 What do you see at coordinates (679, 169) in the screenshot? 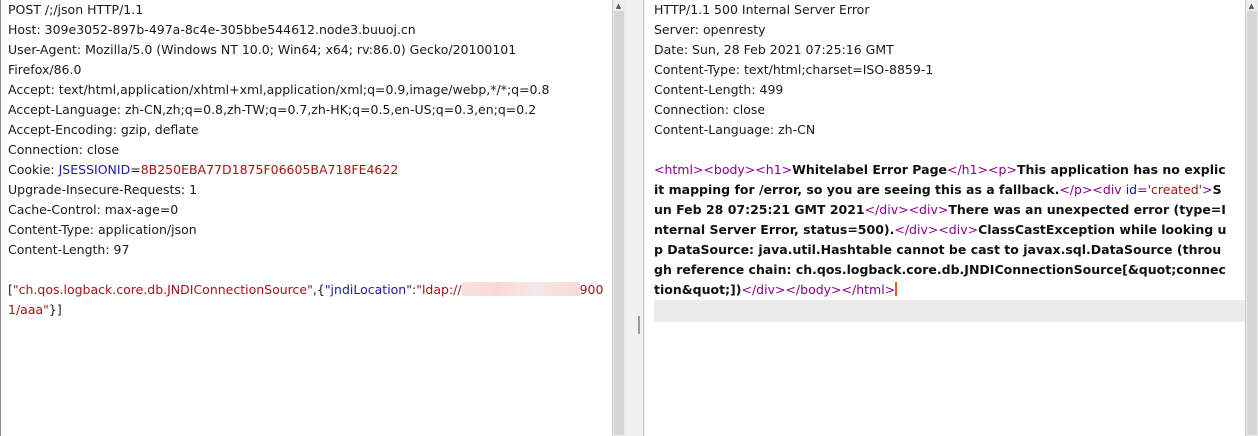
I see `tag-html: <html>` at bounding box center [679, 169].